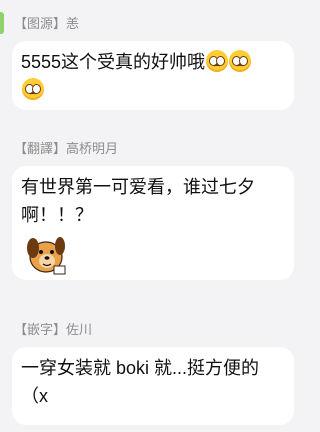 The width and height of the screenshot is (320, 432). I want to click on cartoon-dog-sticker-icon, so click(47, 253).